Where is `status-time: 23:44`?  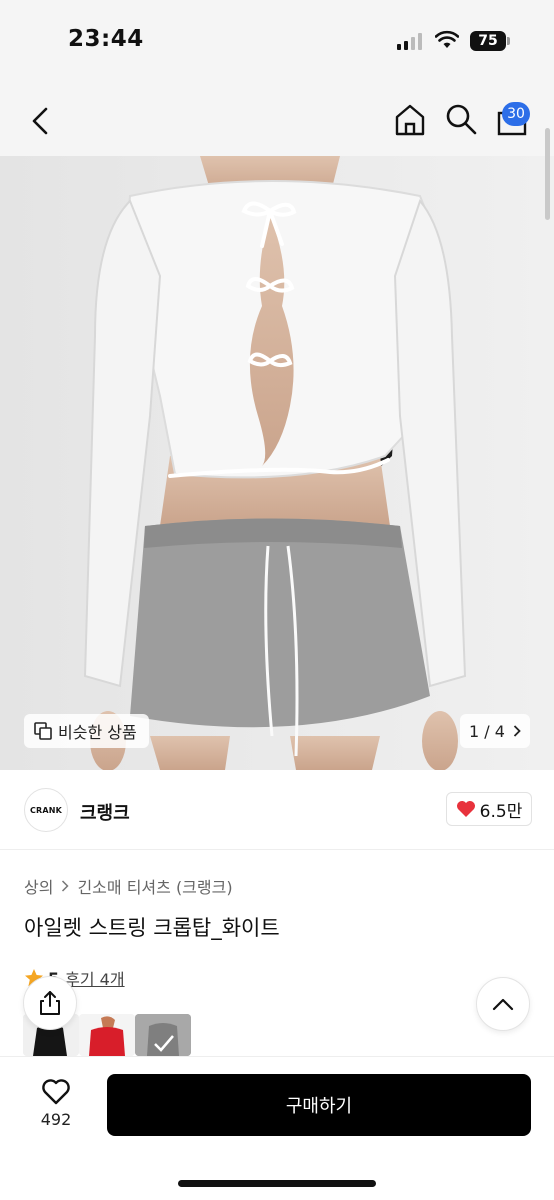
status-time: 23:44 is located at coordinates (106, 39).